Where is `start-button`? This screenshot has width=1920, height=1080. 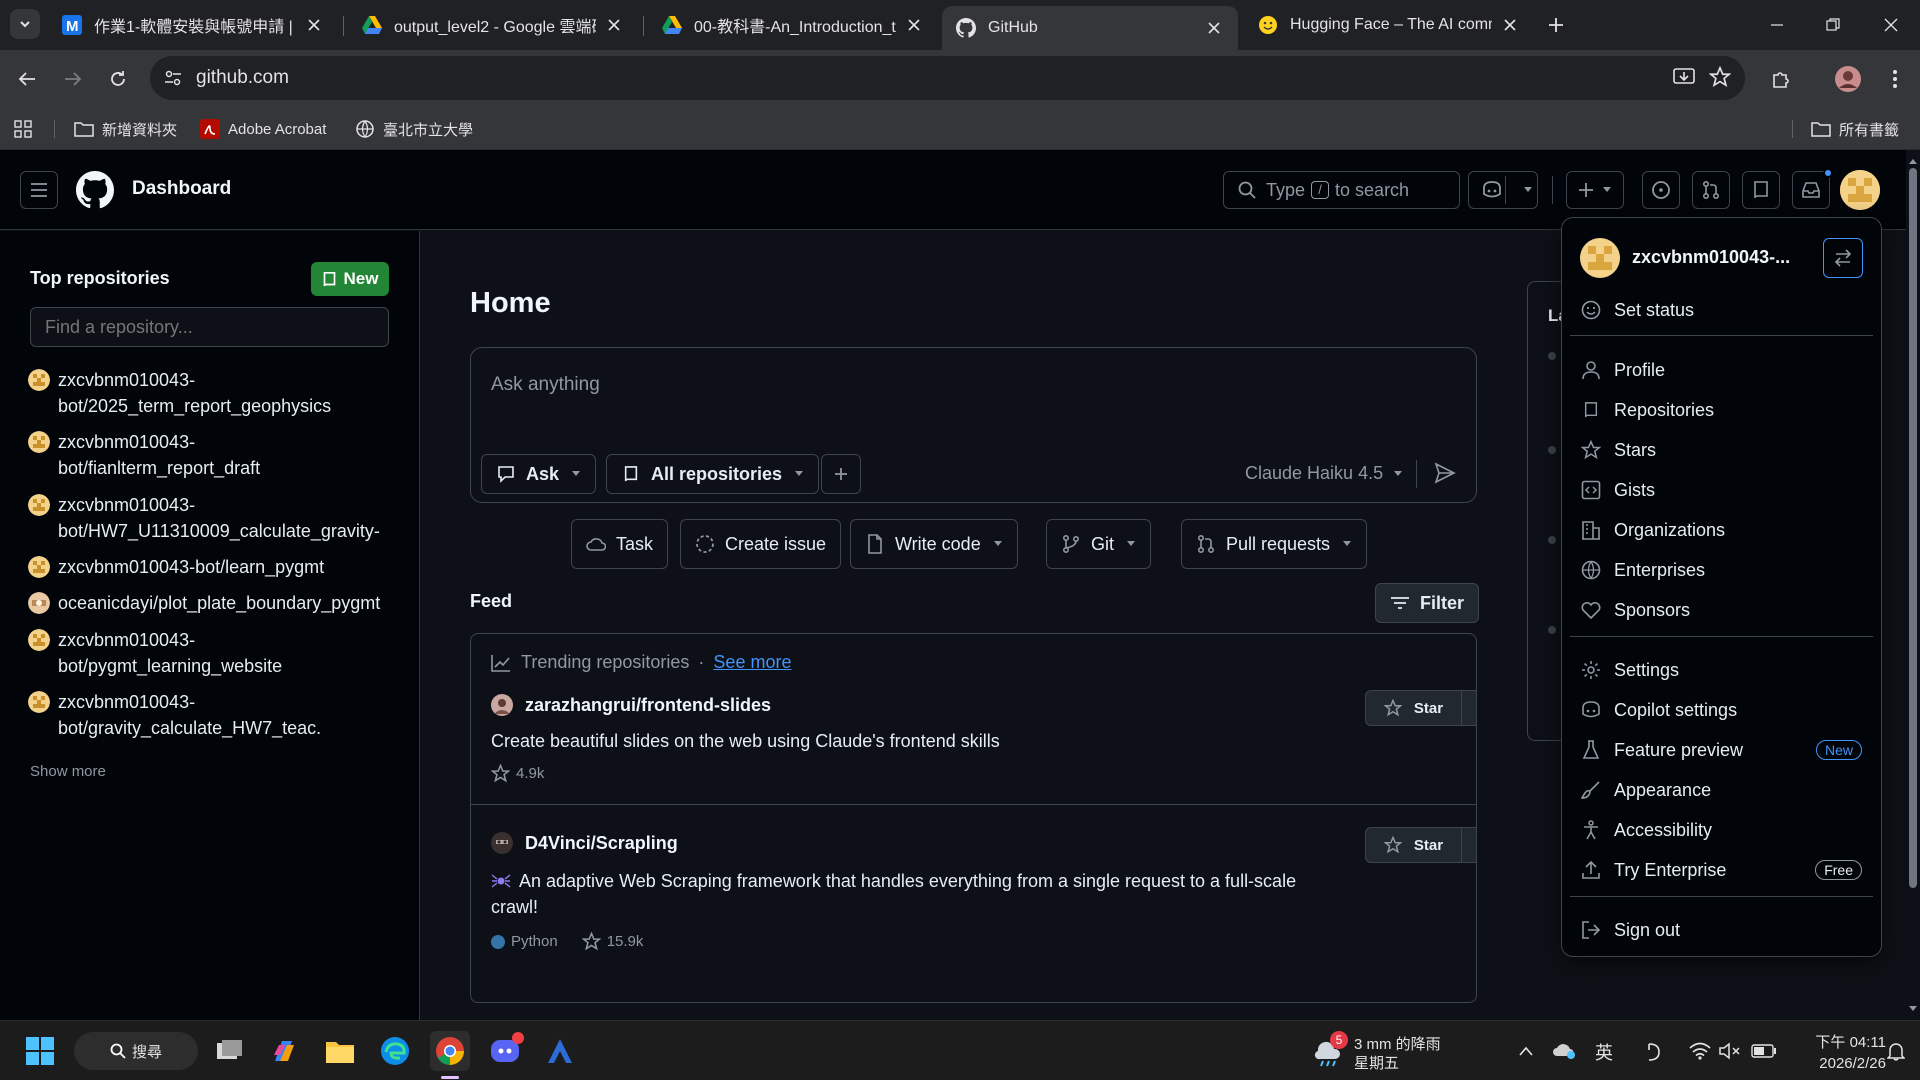 start-button is located at coordinates (40, 1051).